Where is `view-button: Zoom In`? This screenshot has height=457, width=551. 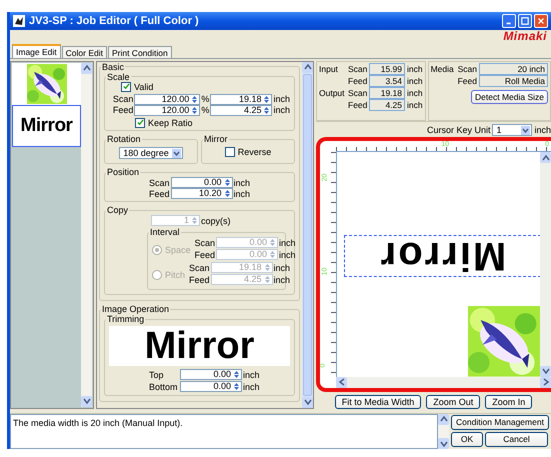
view-button: Zoom In is located at coordinates (508, 401).